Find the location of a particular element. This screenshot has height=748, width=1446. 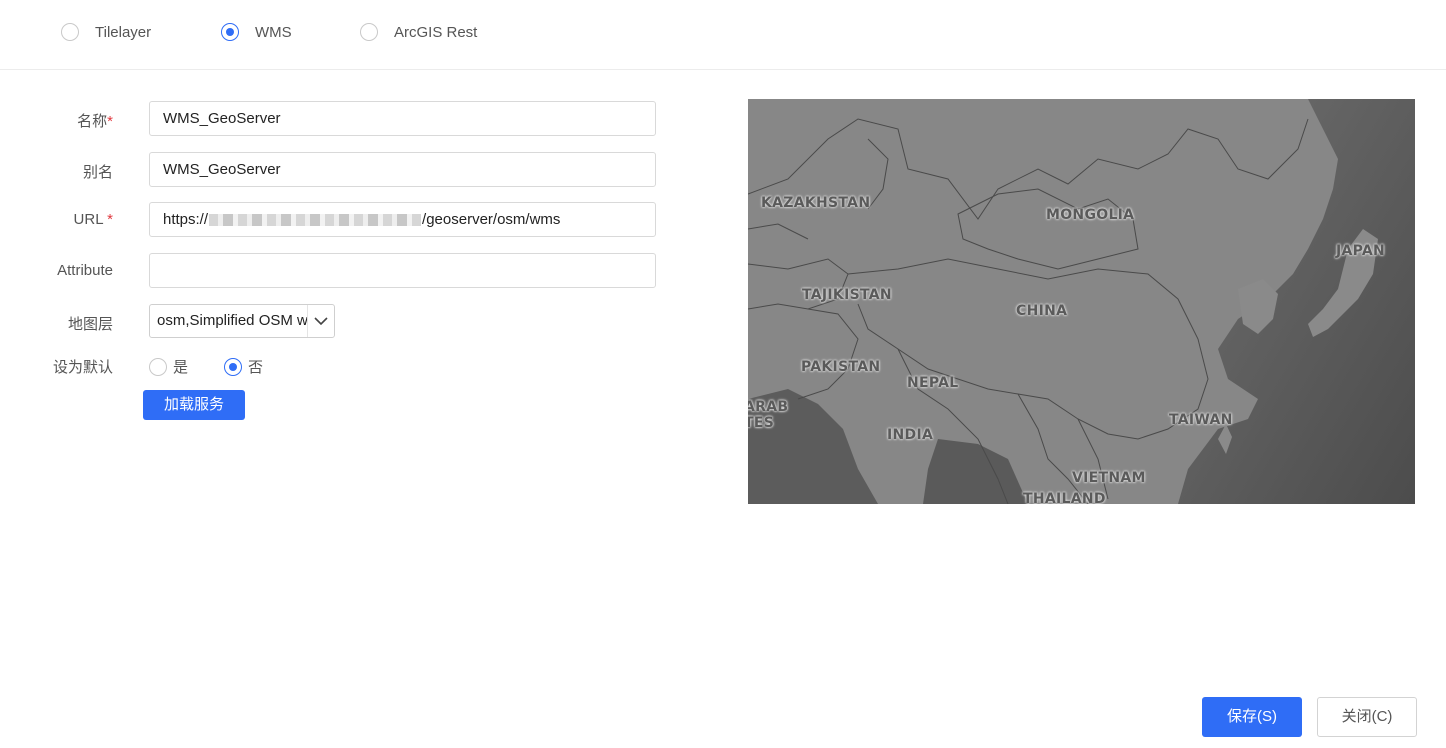

default-label: 设为默认 is located at coordinates (82, 367).